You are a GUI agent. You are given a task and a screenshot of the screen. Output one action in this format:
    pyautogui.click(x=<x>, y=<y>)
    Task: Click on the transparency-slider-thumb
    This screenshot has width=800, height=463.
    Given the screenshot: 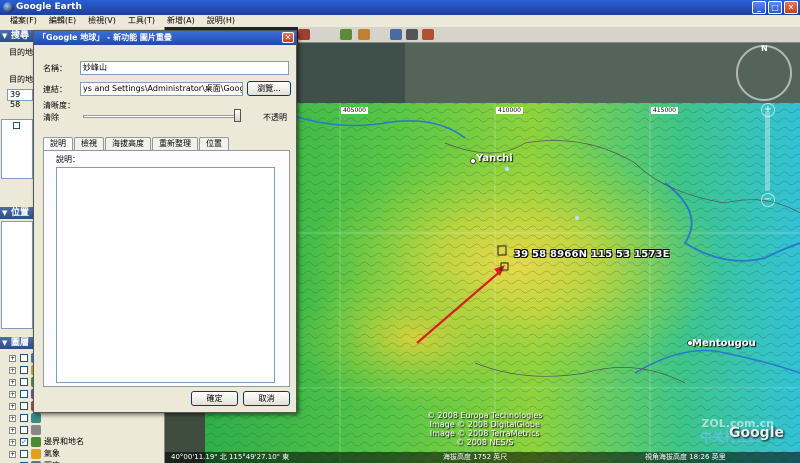 What is the action you would take?
    pyautogui.click(x=237, y=115)
    